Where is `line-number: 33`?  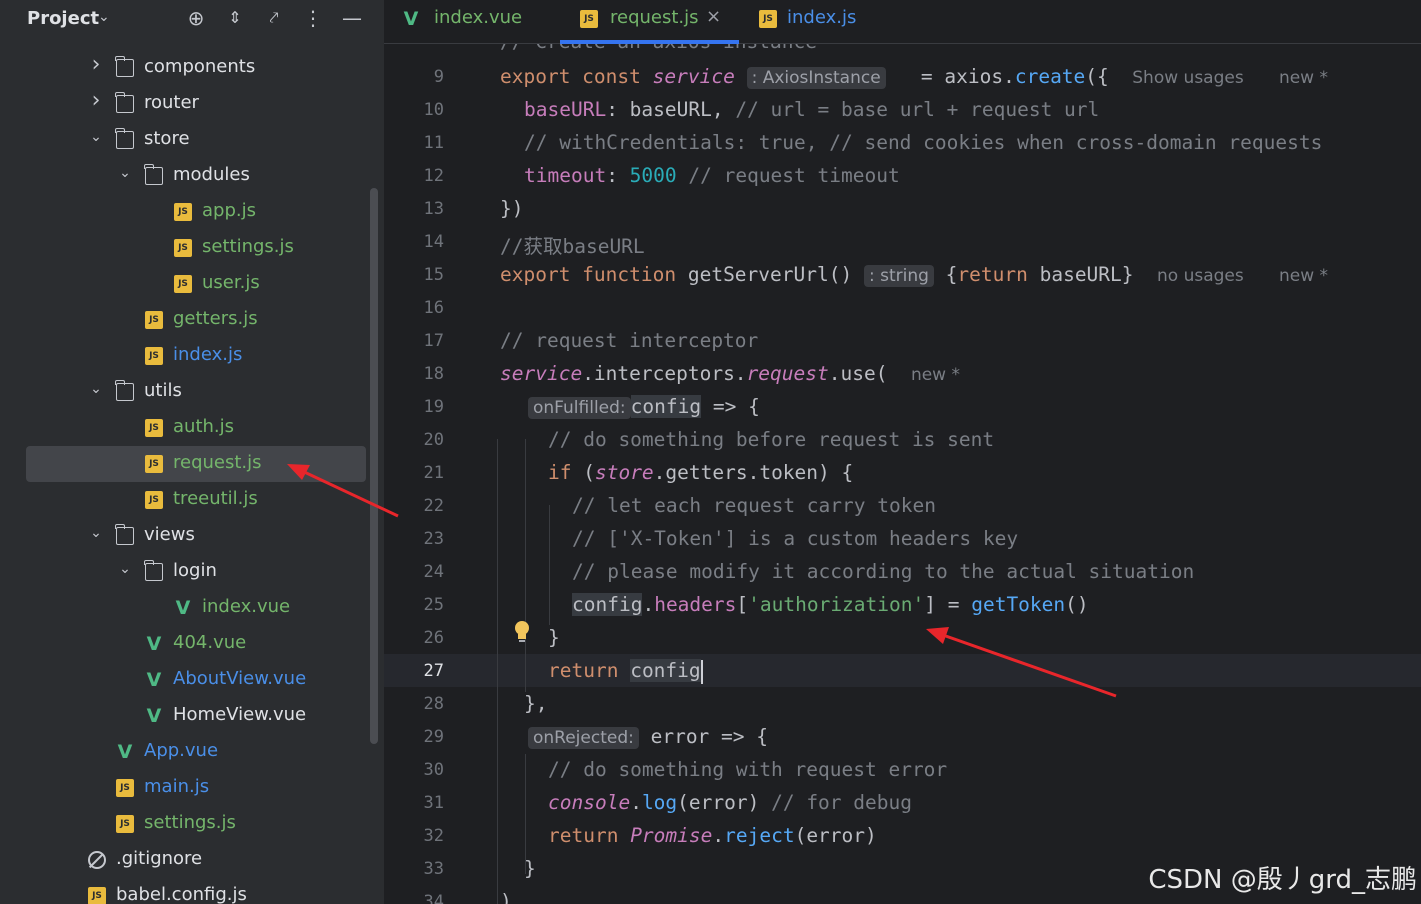 line-number: 33 is located at coordinates (433, 869).